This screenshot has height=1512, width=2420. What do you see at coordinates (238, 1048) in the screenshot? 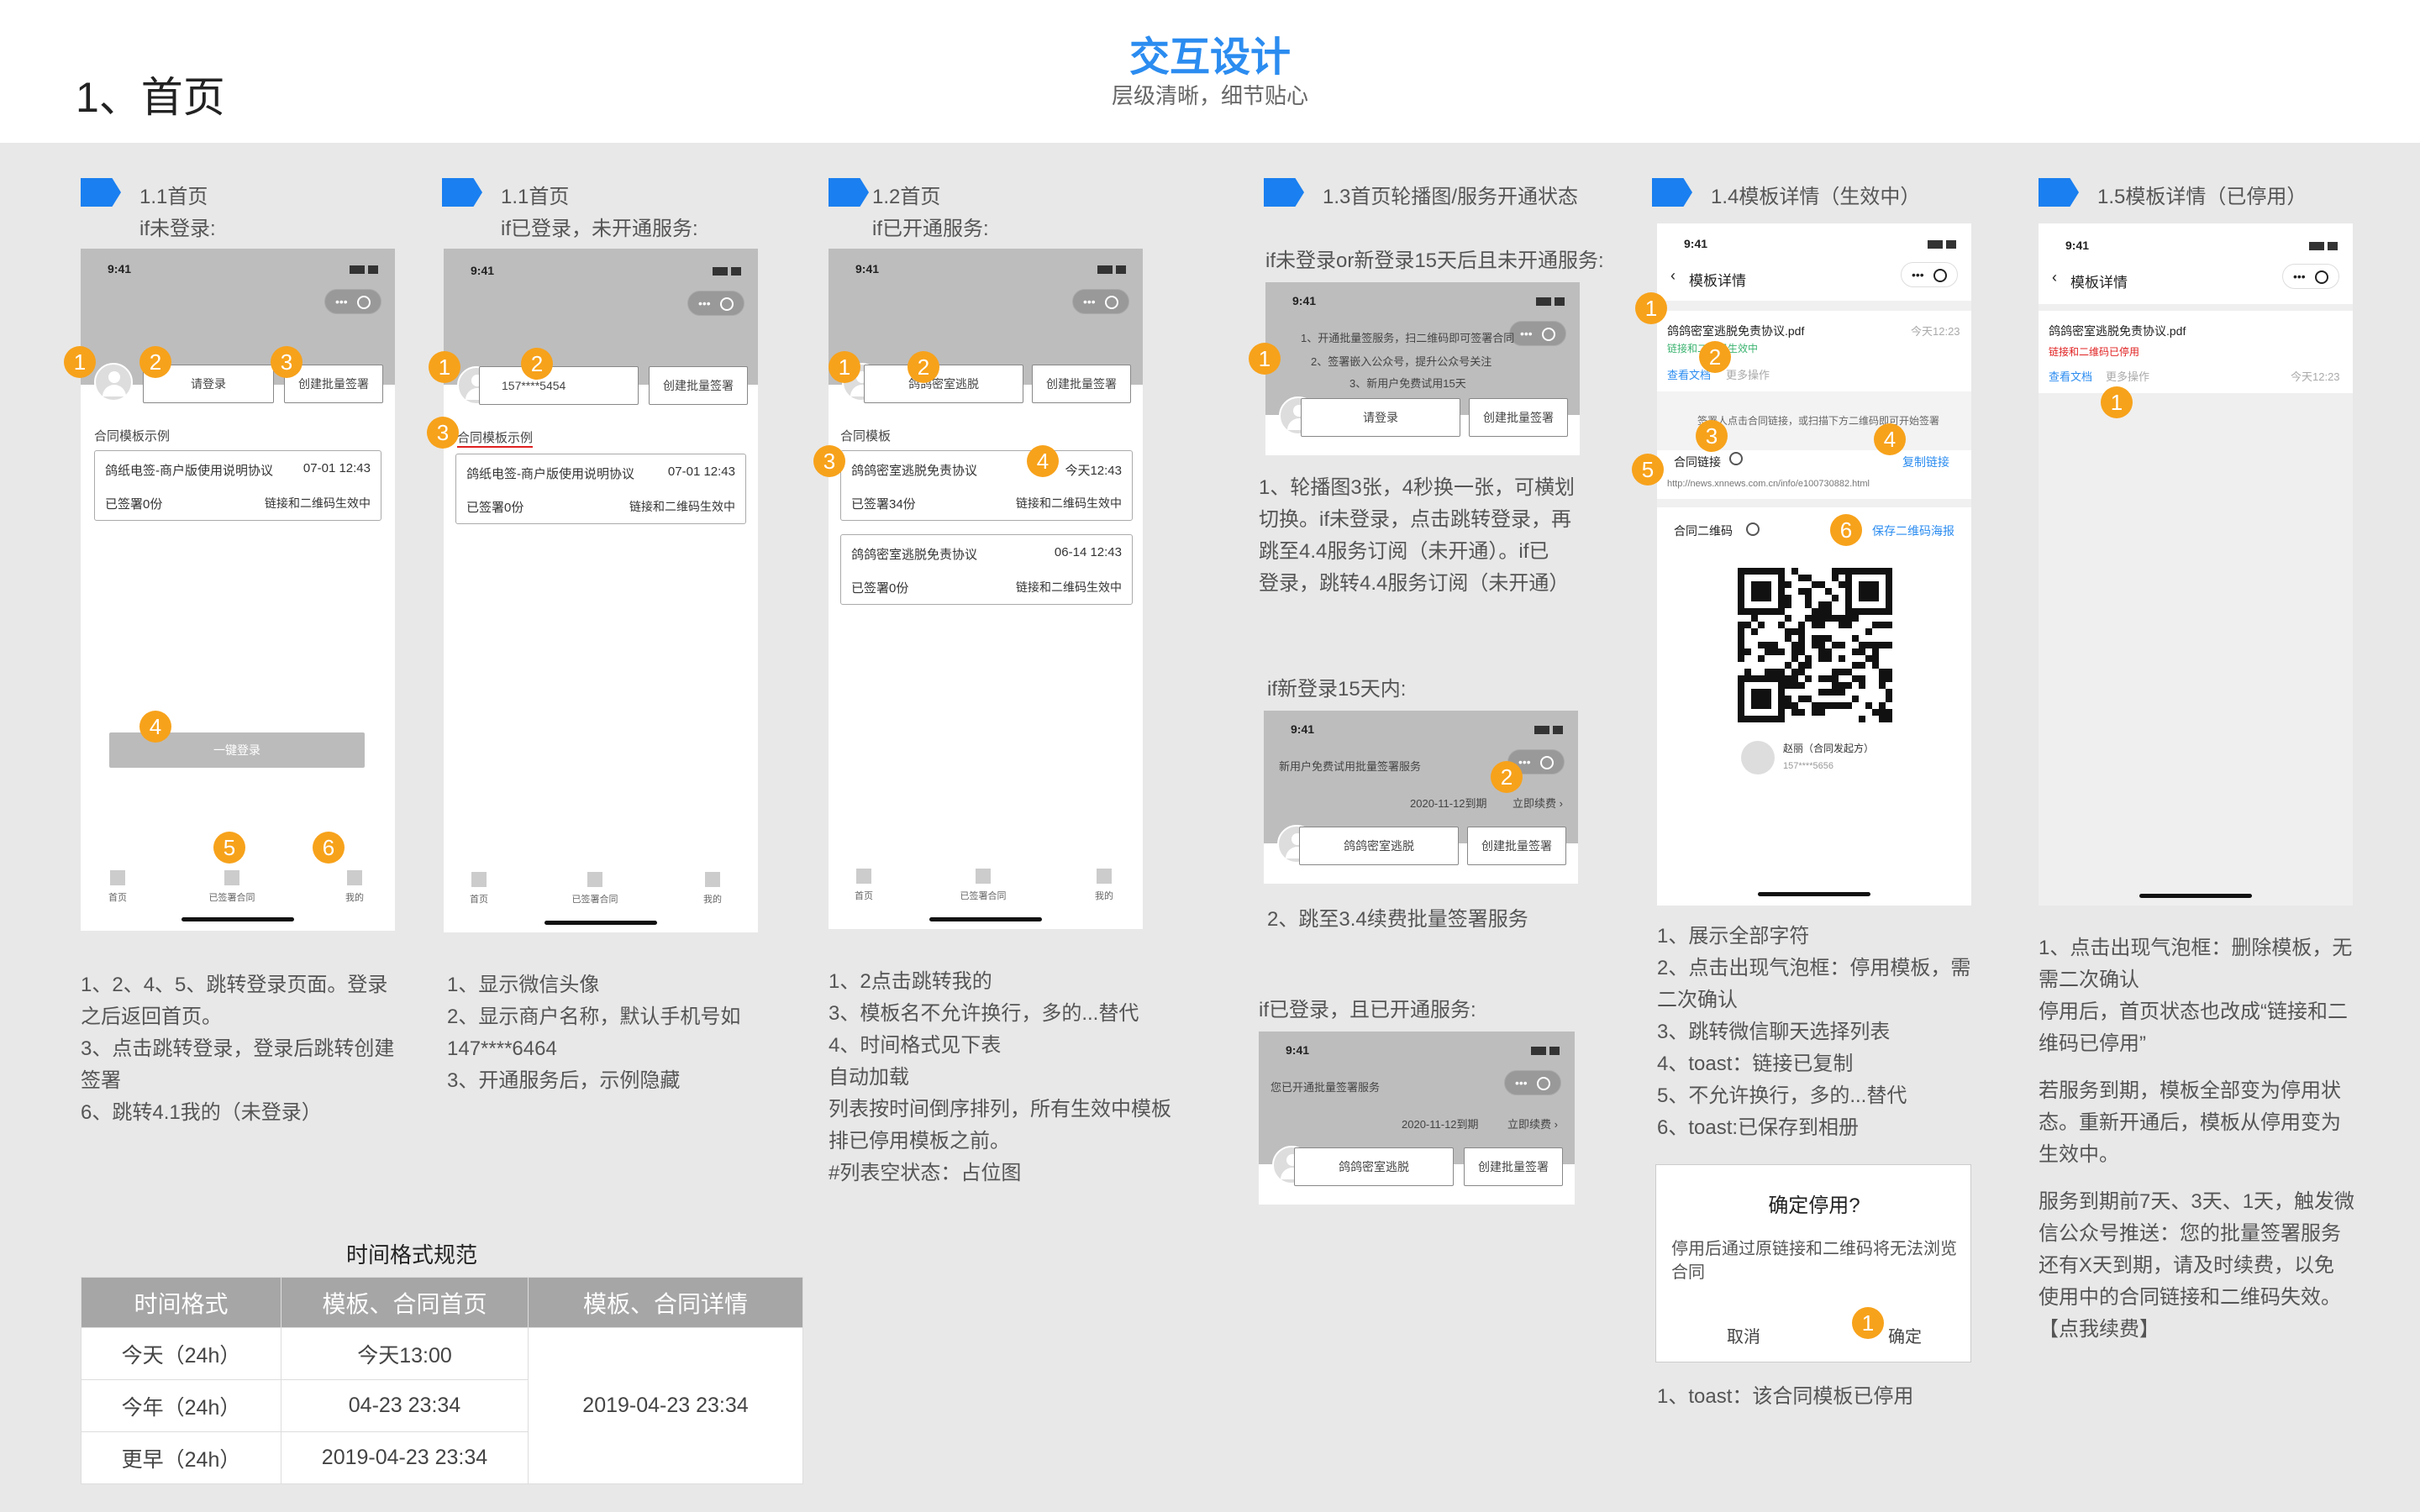
I see `note-line: 3、点击跳转登录，登录后跳转创建` at bounding box center [238, 1048].